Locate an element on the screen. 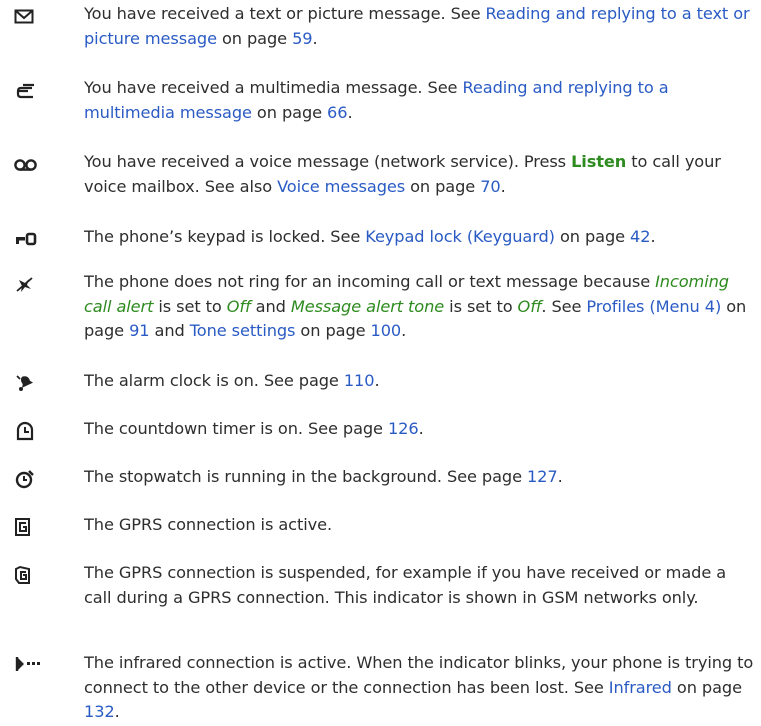  cross-reference-link: 70 is located at coordinates (490, 186).